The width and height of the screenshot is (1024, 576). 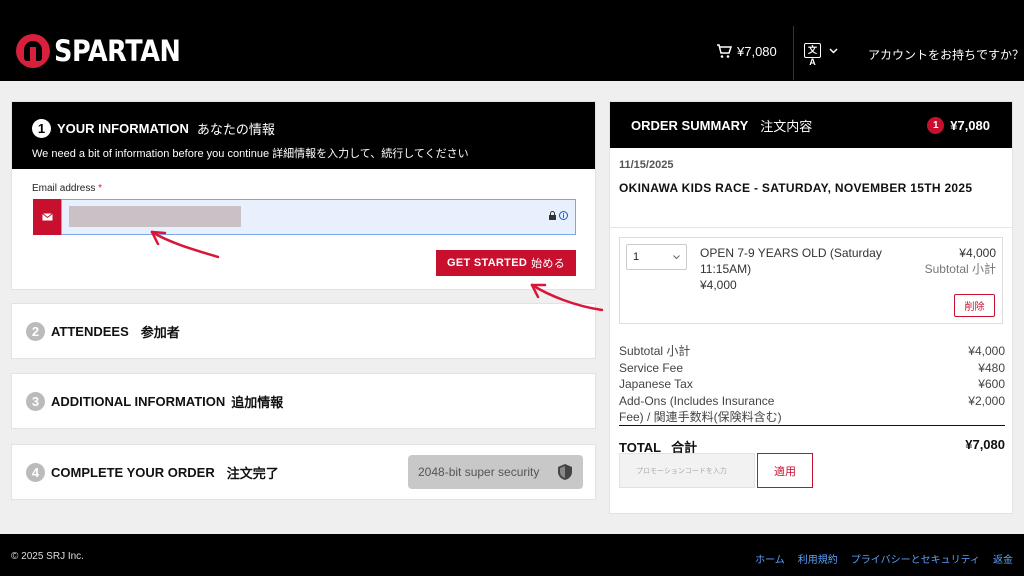 I want to click on line-item-price-block: ¥4,000 Subtotal 小計, so click(x=951, y=261).